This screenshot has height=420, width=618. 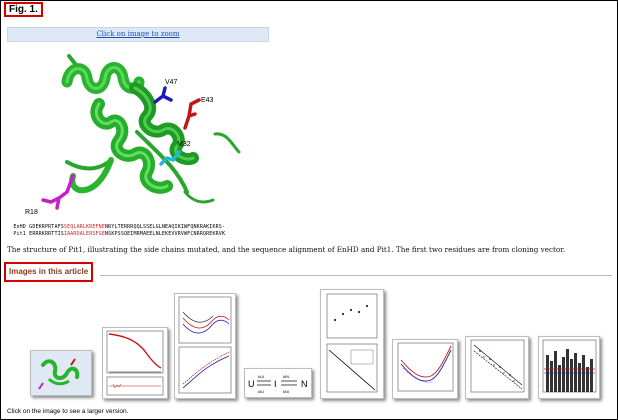 I want to click on scheme-i: I, so click(x=275, y=384).